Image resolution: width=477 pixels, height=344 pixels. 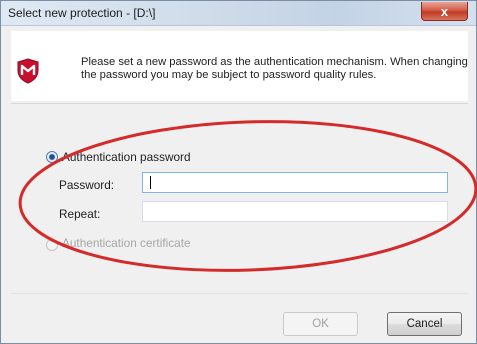 What do you see at coordinates (295, 211) in the screenshot?
I see `repeat-password-input` at bounding box center [295, 211].